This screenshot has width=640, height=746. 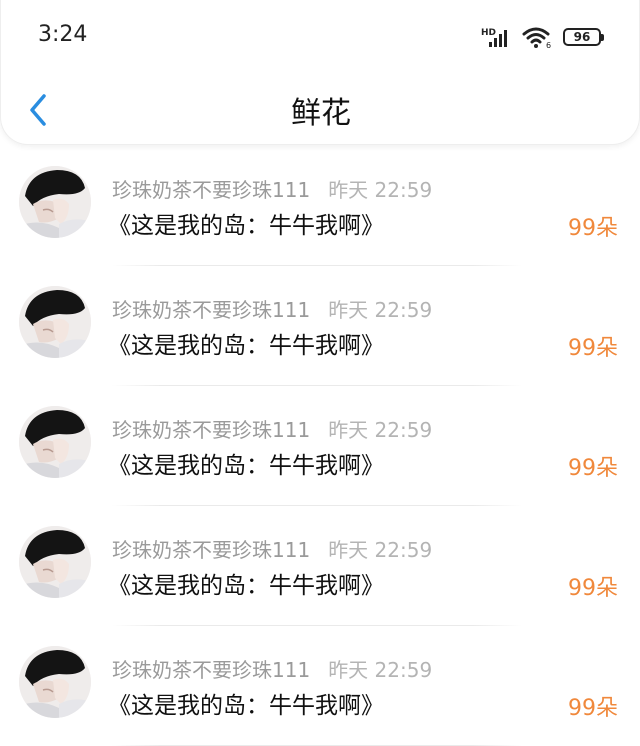 I want to click on network-label: HD, so click(x=488, y=33).